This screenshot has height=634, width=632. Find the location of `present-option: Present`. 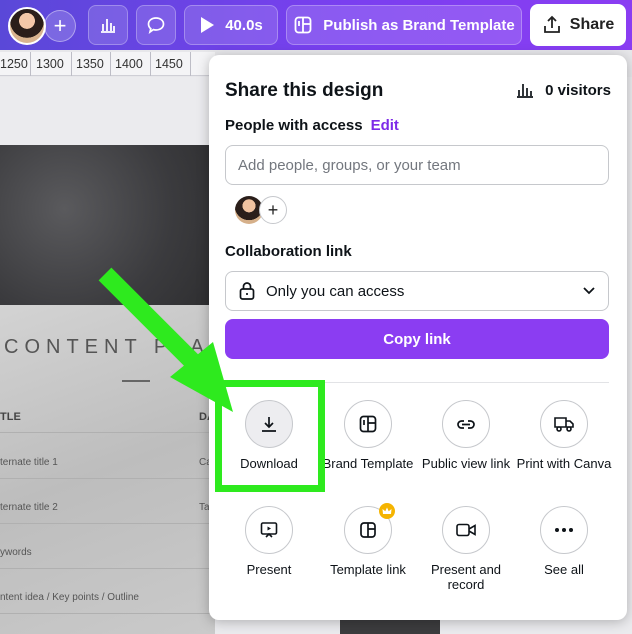

present-option: Present is located at coordinates (269, 541).